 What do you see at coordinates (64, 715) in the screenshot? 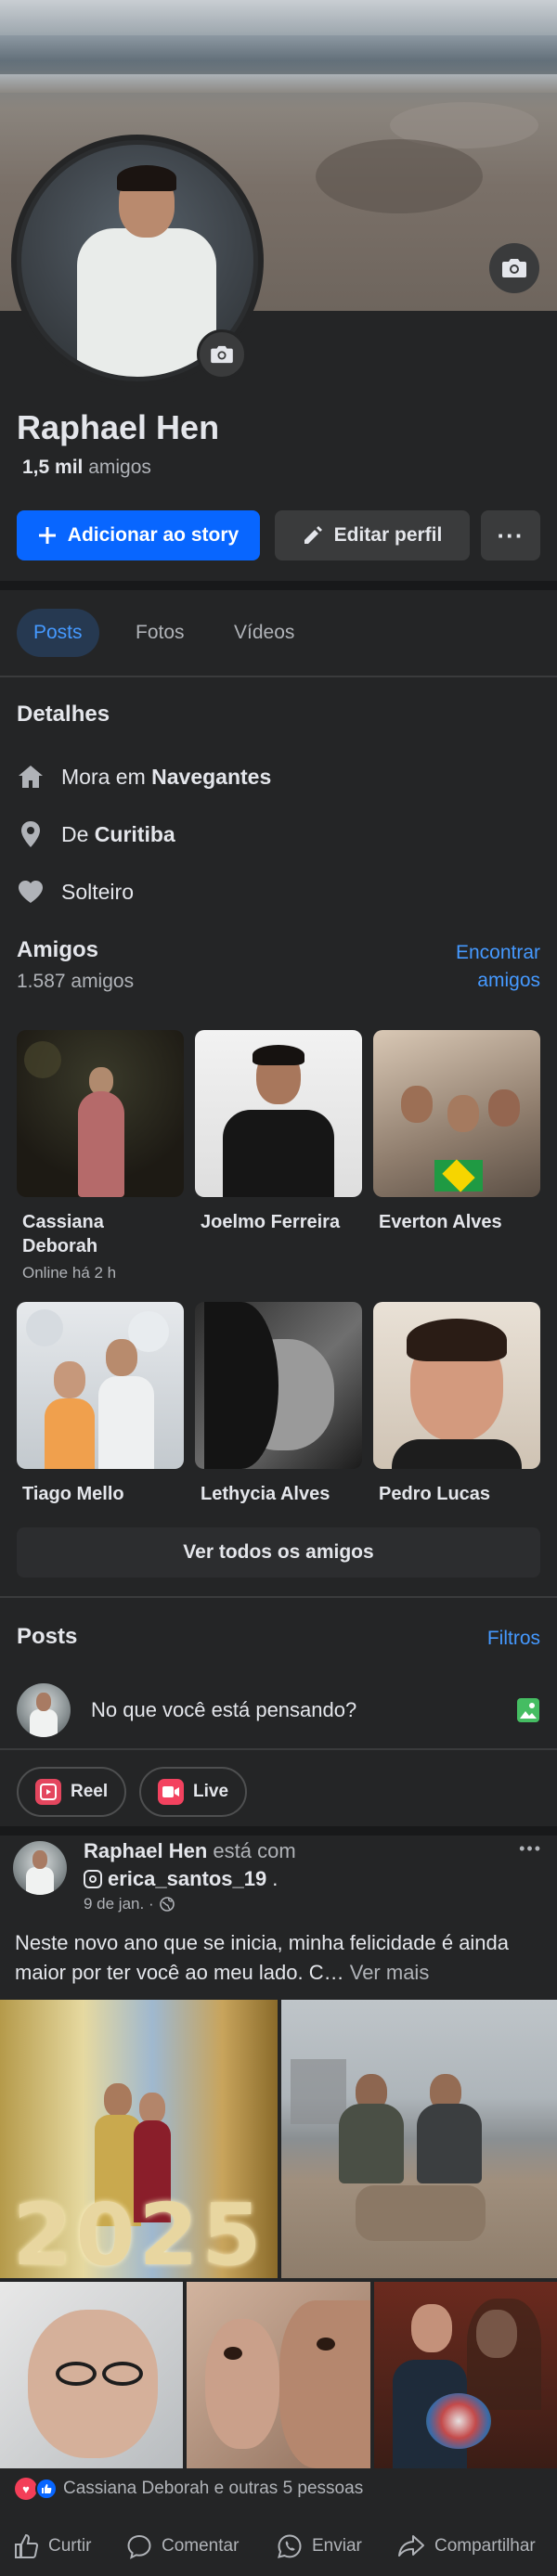
I see `details-title: Detalhes` at bounding box center [64, 715].